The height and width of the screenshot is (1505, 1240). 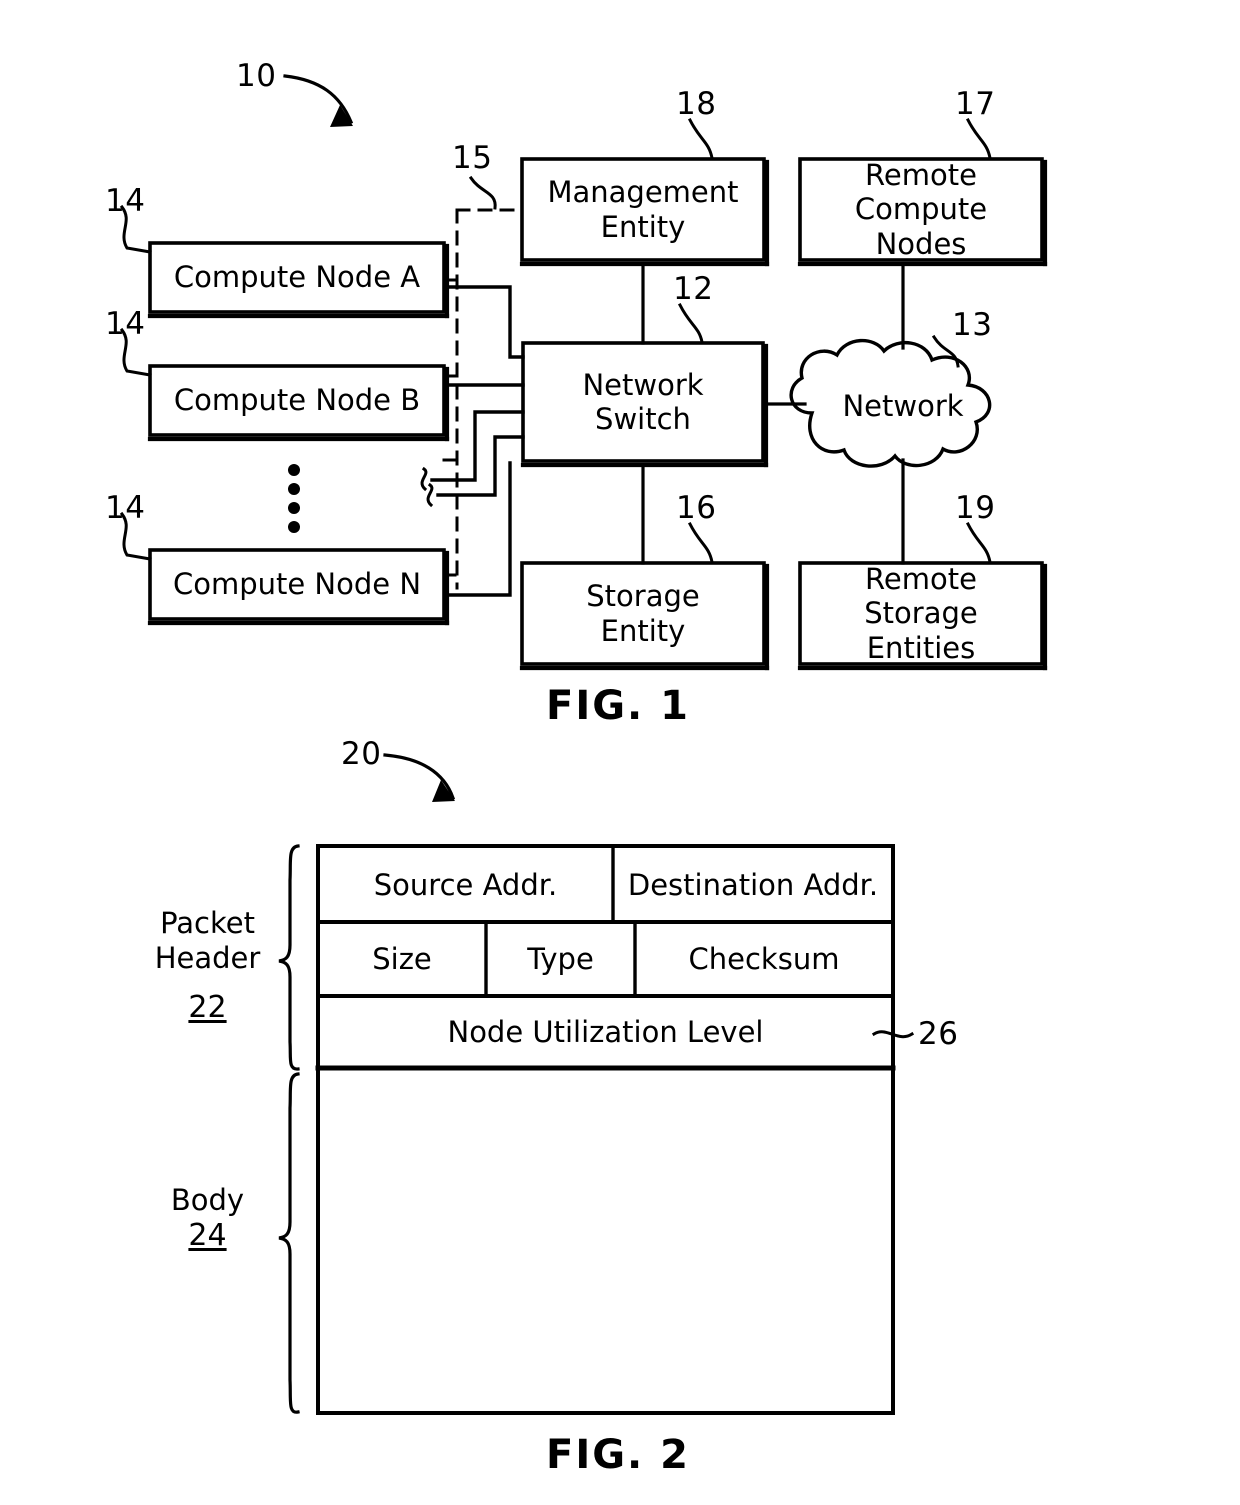 I want to click on break-glyph-lower, so click(x=430, y=495).